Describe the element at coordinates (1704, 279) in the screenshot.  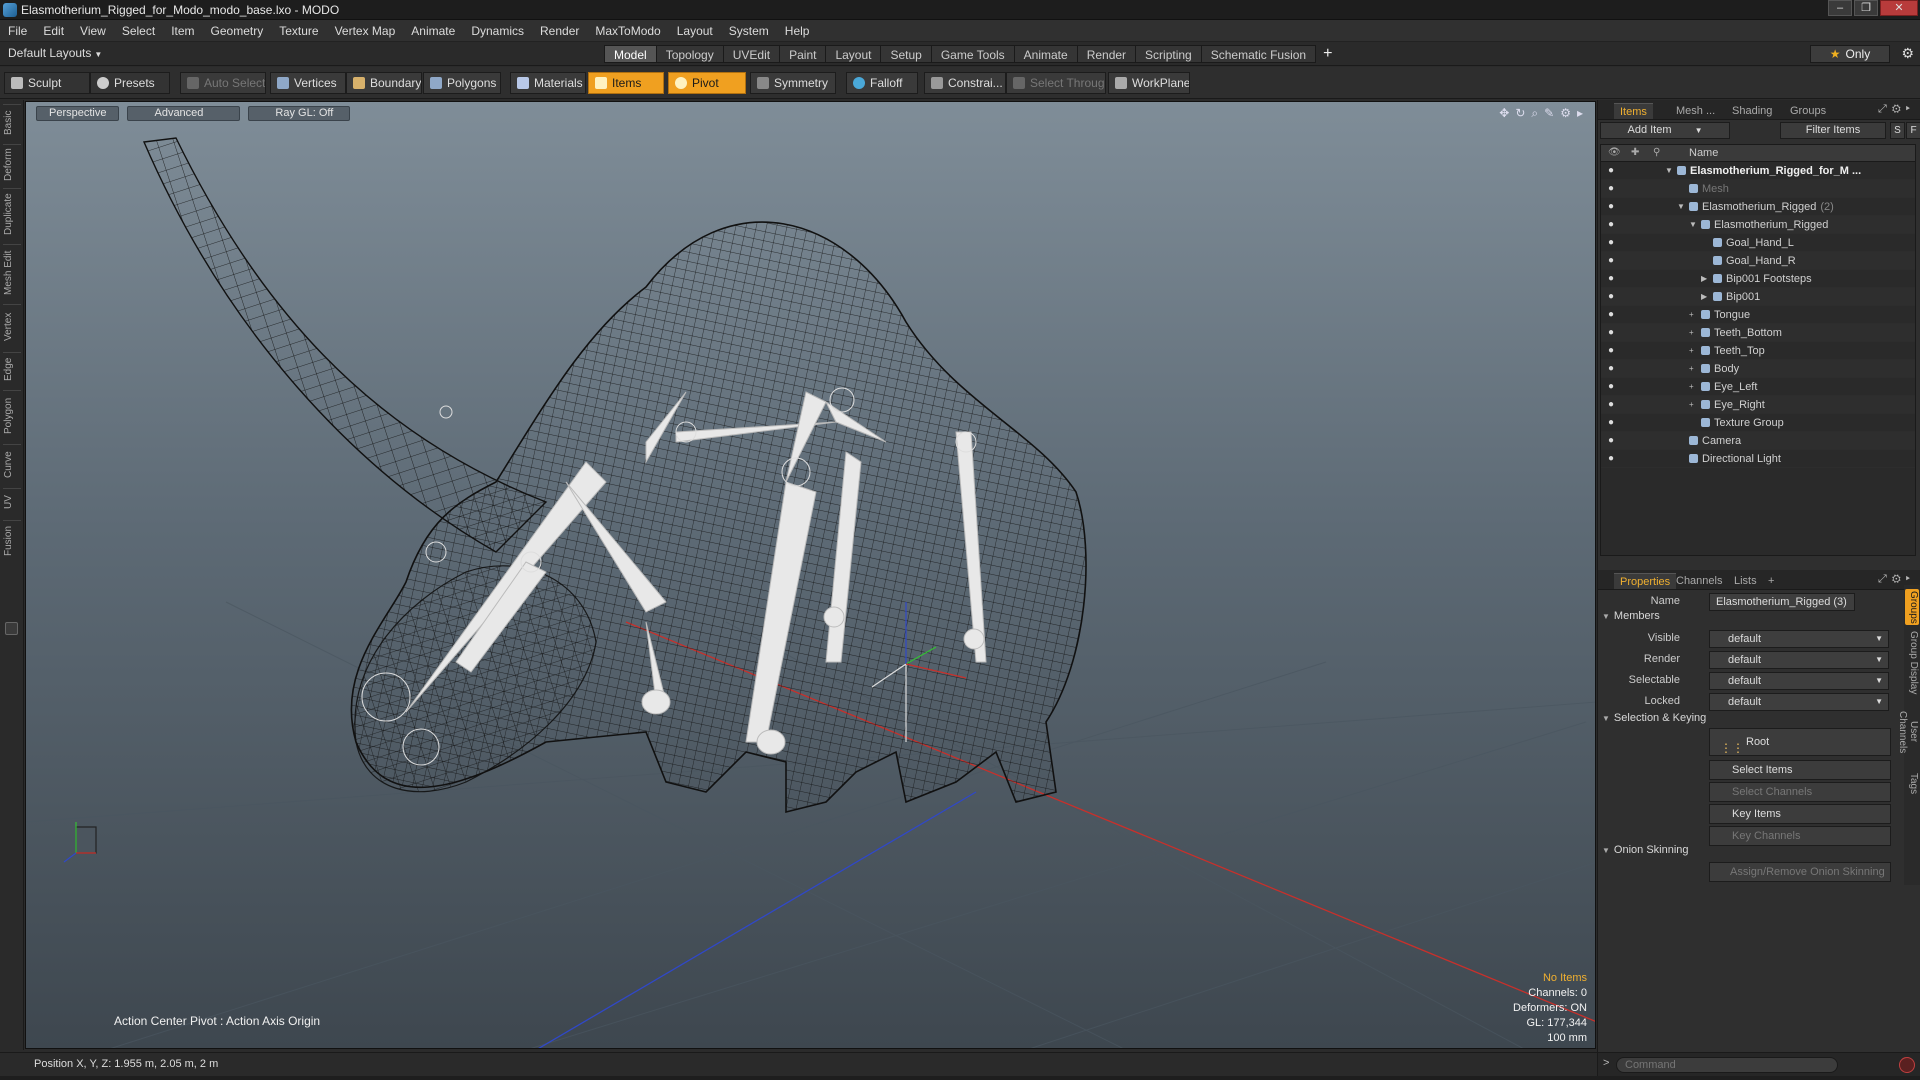
I see `tree-expander-icon: ▶` at that location.